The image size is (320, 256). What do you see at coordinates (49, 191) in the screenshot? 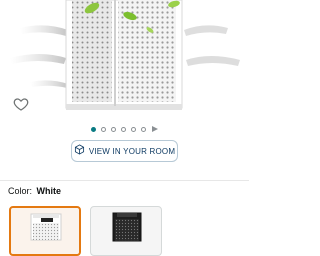
I see `color-selected-value: White` at bounding box center [49, 191].